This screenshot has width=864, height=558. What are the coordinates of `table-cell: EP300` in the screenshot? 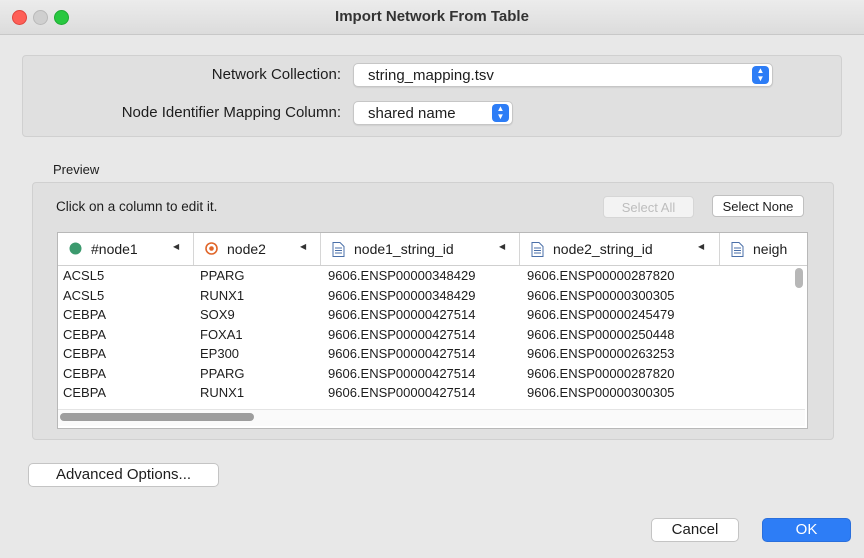 It's located at (220, 353).